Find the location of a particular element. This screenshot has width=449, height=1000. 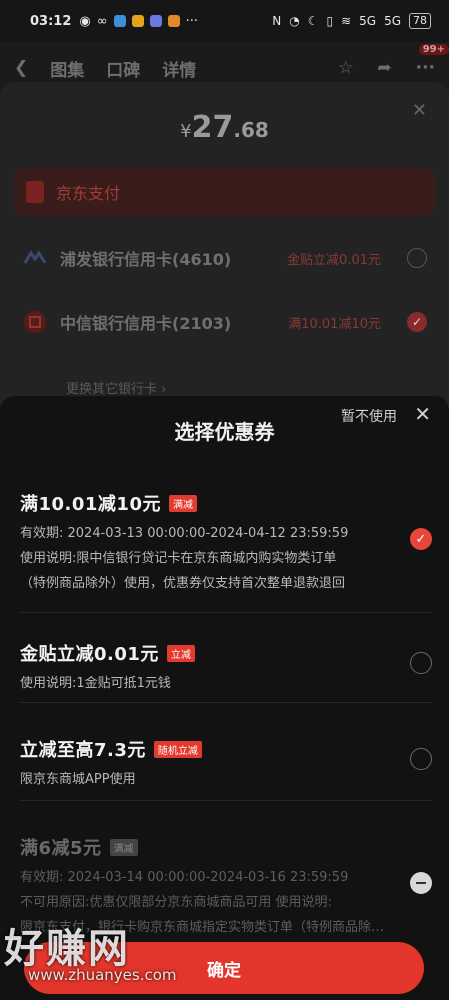

notification-icons: ◉ ∞ ··· is located at coordinates (138, 21).